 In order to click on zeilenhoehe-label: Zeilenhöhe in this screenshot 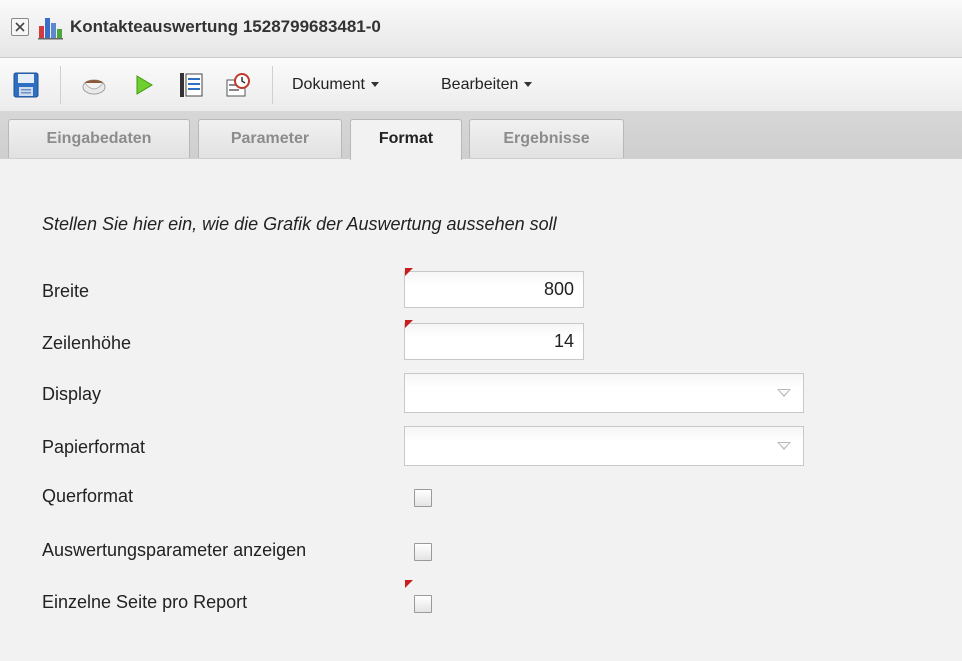, I will do `click(87, 343)`.